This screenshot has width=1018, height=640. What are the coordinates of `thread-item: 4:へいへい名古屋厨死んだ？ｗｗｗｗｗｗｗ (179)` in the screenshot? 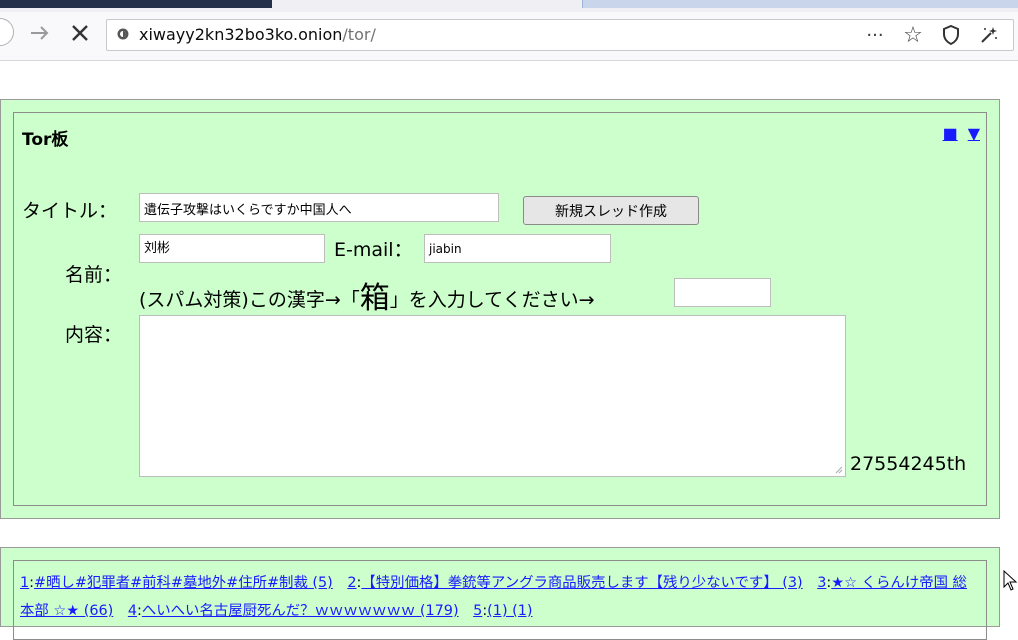 It's located at (293, 611).